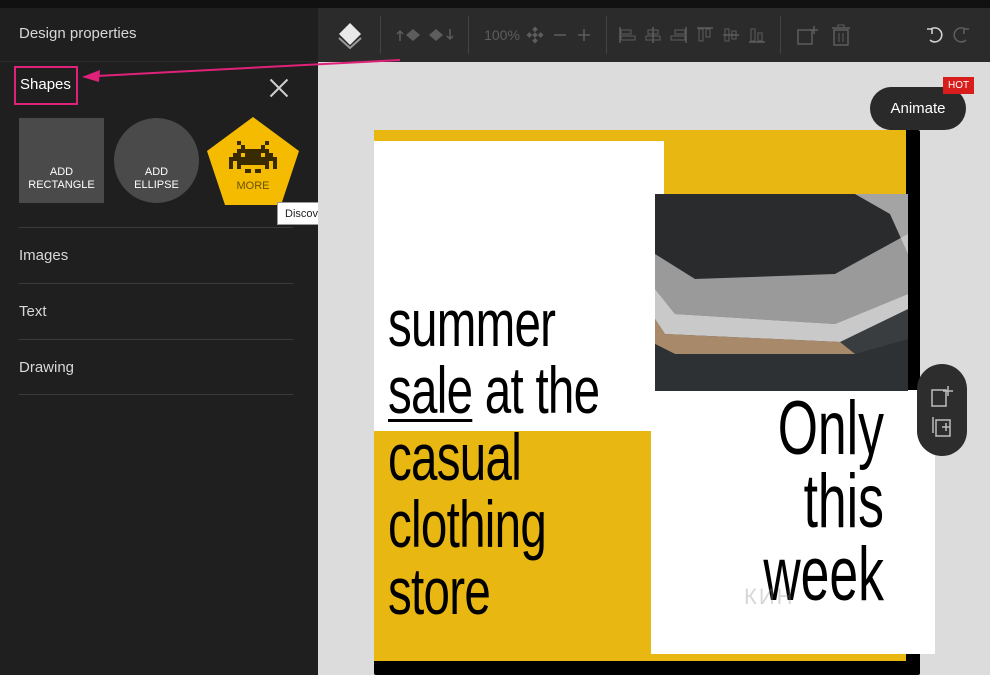 The height and width of the screenshot is (675, 990). What do you see at coordinates (156, 311) in the screenshot?
I see `section-text: Text` at bounding box center [156, 311].